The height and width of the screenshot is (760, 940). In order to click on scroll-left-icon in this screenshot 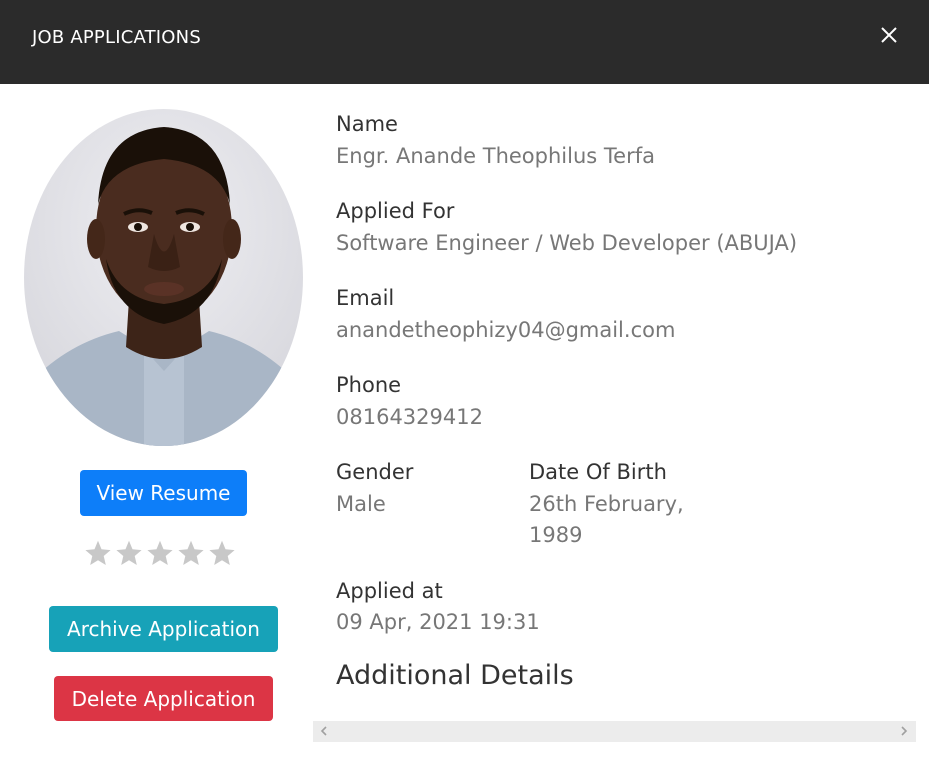, I will do `click(324, 731)`.